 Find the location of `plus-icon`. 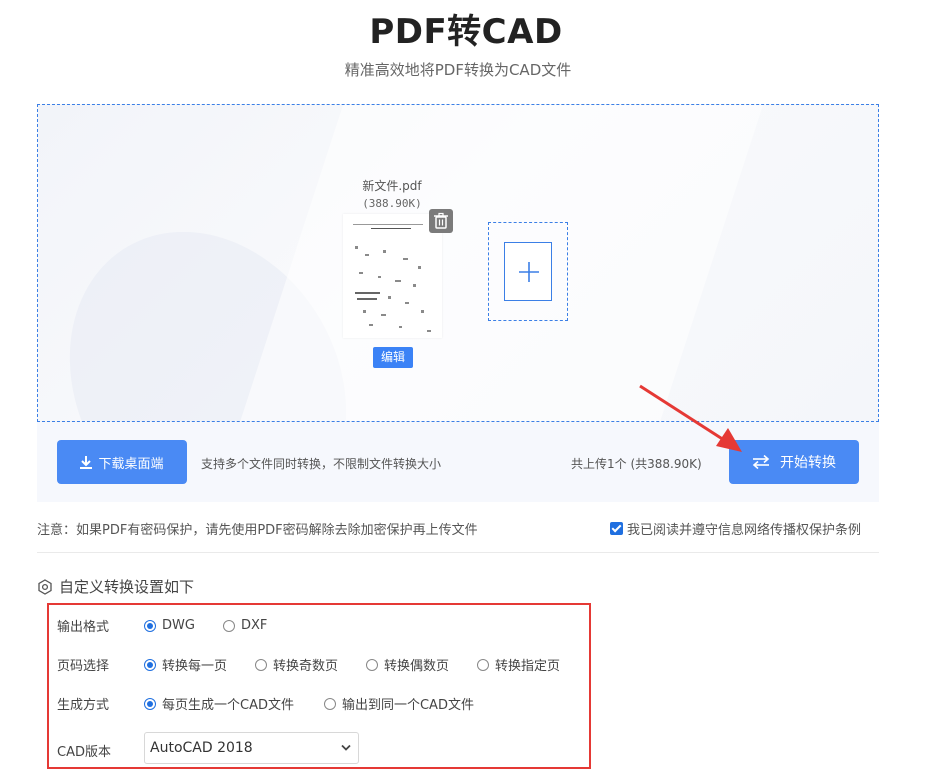

plus-icon is located at coordinates (529, 272).